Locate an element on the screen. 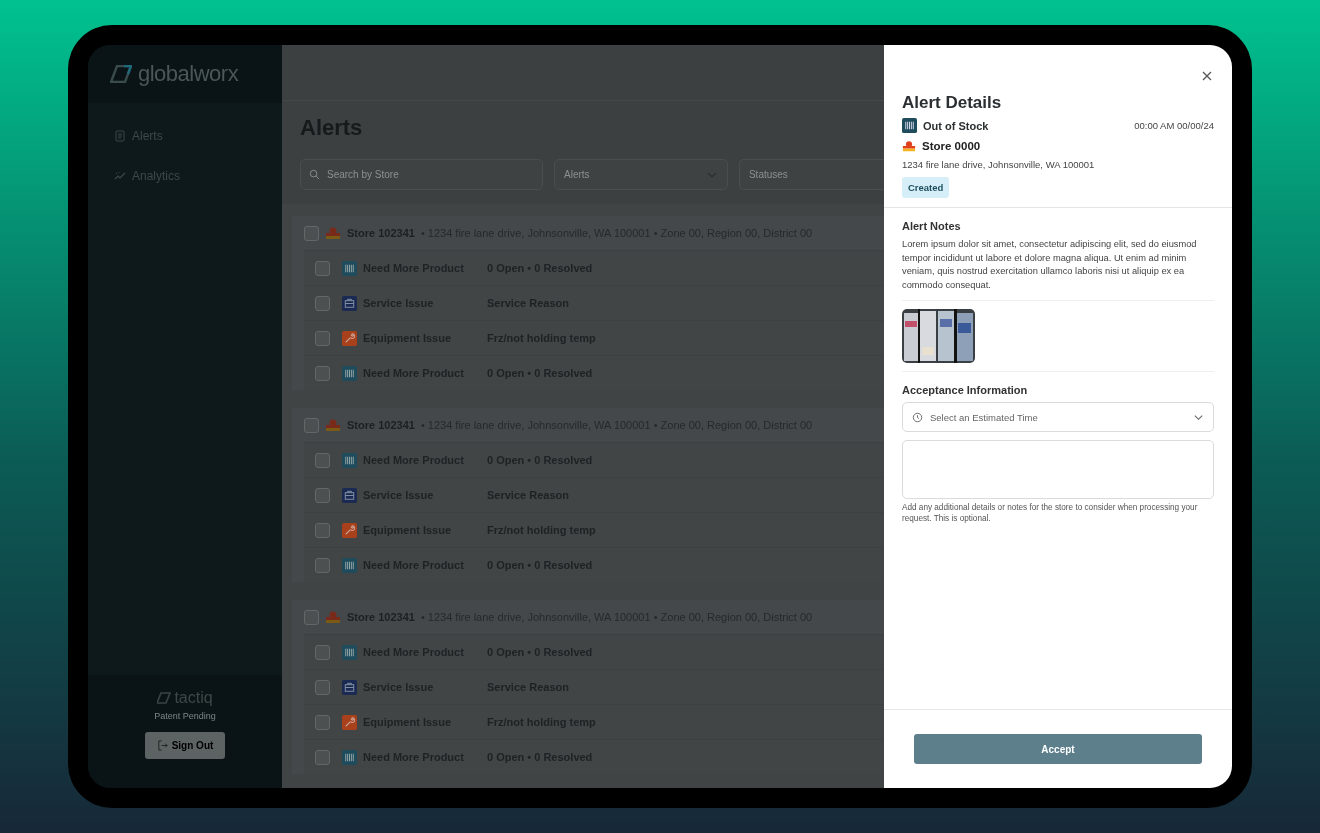 This screenshot has height=833, width=1320. patent-note: Patent Pending is located at coordinates (185, 716).